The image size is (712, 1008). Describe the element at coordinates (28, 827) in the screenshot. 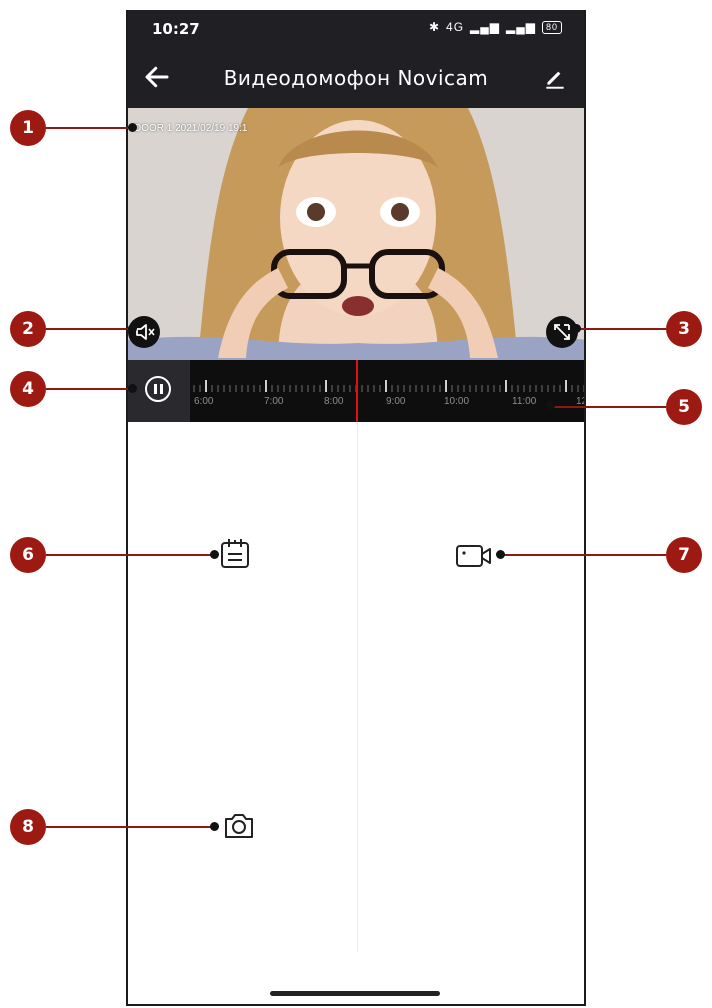

I see `callout-8: 8` at that location.